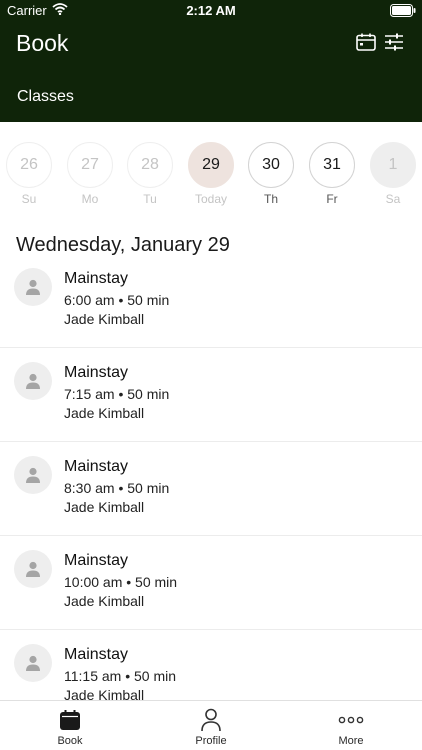  I want to click on day-label: Su, so click(29, 199).